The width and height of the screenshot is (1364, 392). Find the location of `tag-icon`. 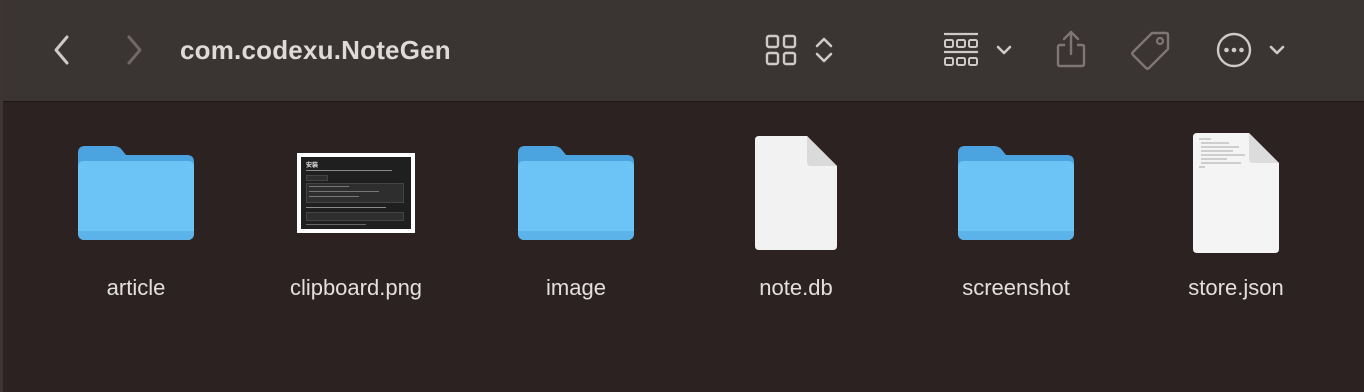

tag-icon is located at coordinates (1150, 50).